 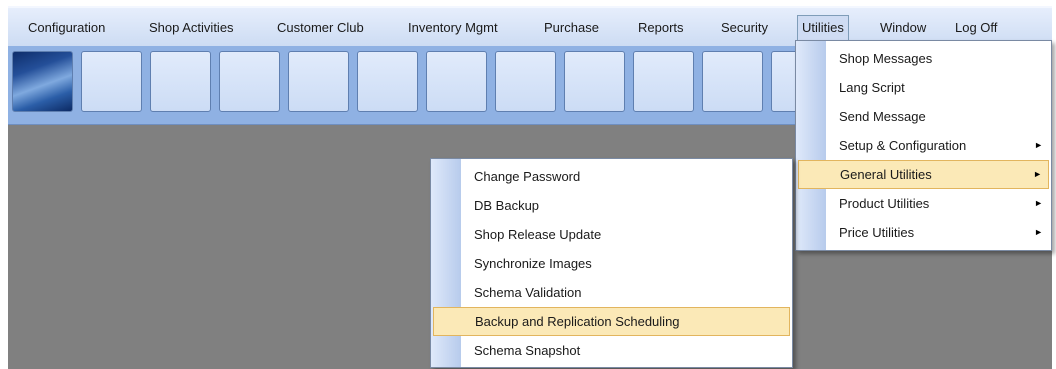 What do you see at coordinates (611, 176) in the screenshot?
I see `menu-item-change-password: Change Password` at bounding box center [611, 176].